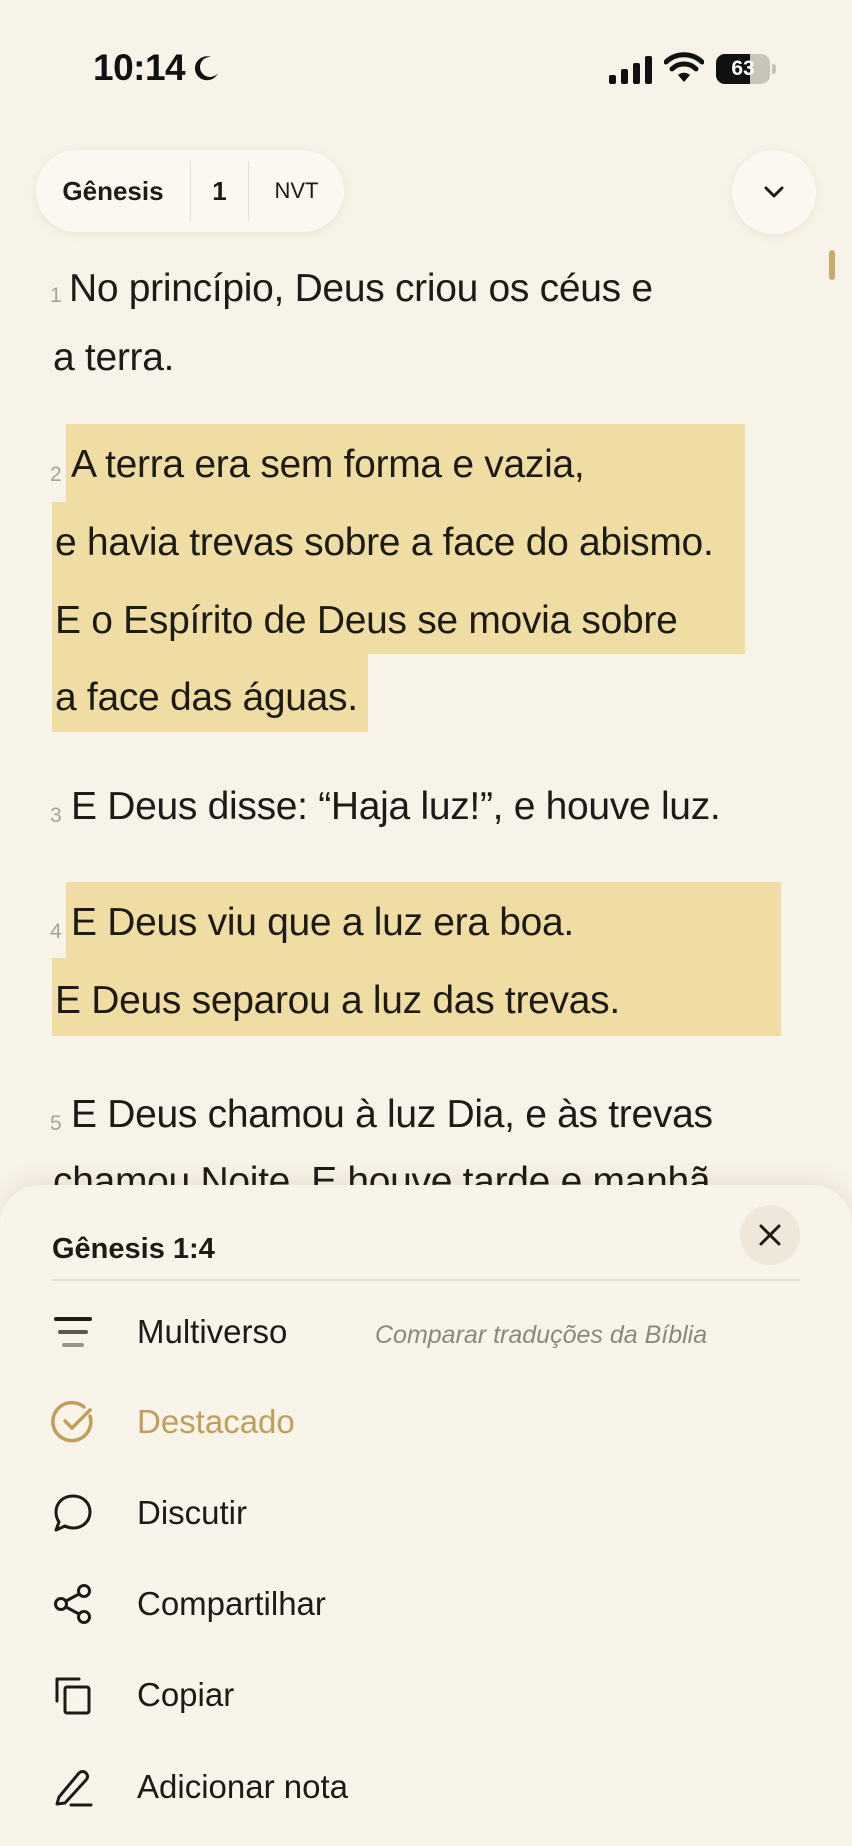  I want to click on multiverse-lines-icon, so click(73, 1332).